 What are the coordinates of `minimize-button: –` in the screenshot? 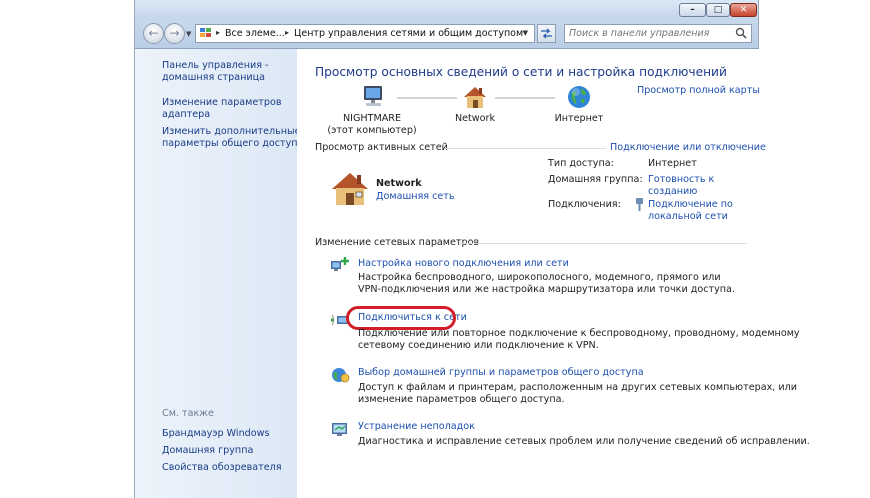 It's located at (692, 10).